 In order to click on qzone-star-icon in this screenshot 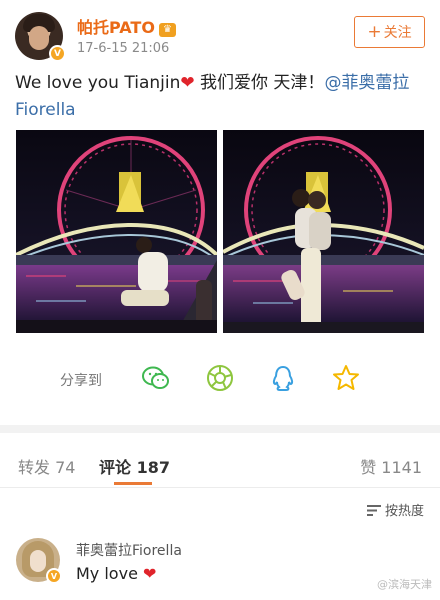, I will do `click(346, 378)`.